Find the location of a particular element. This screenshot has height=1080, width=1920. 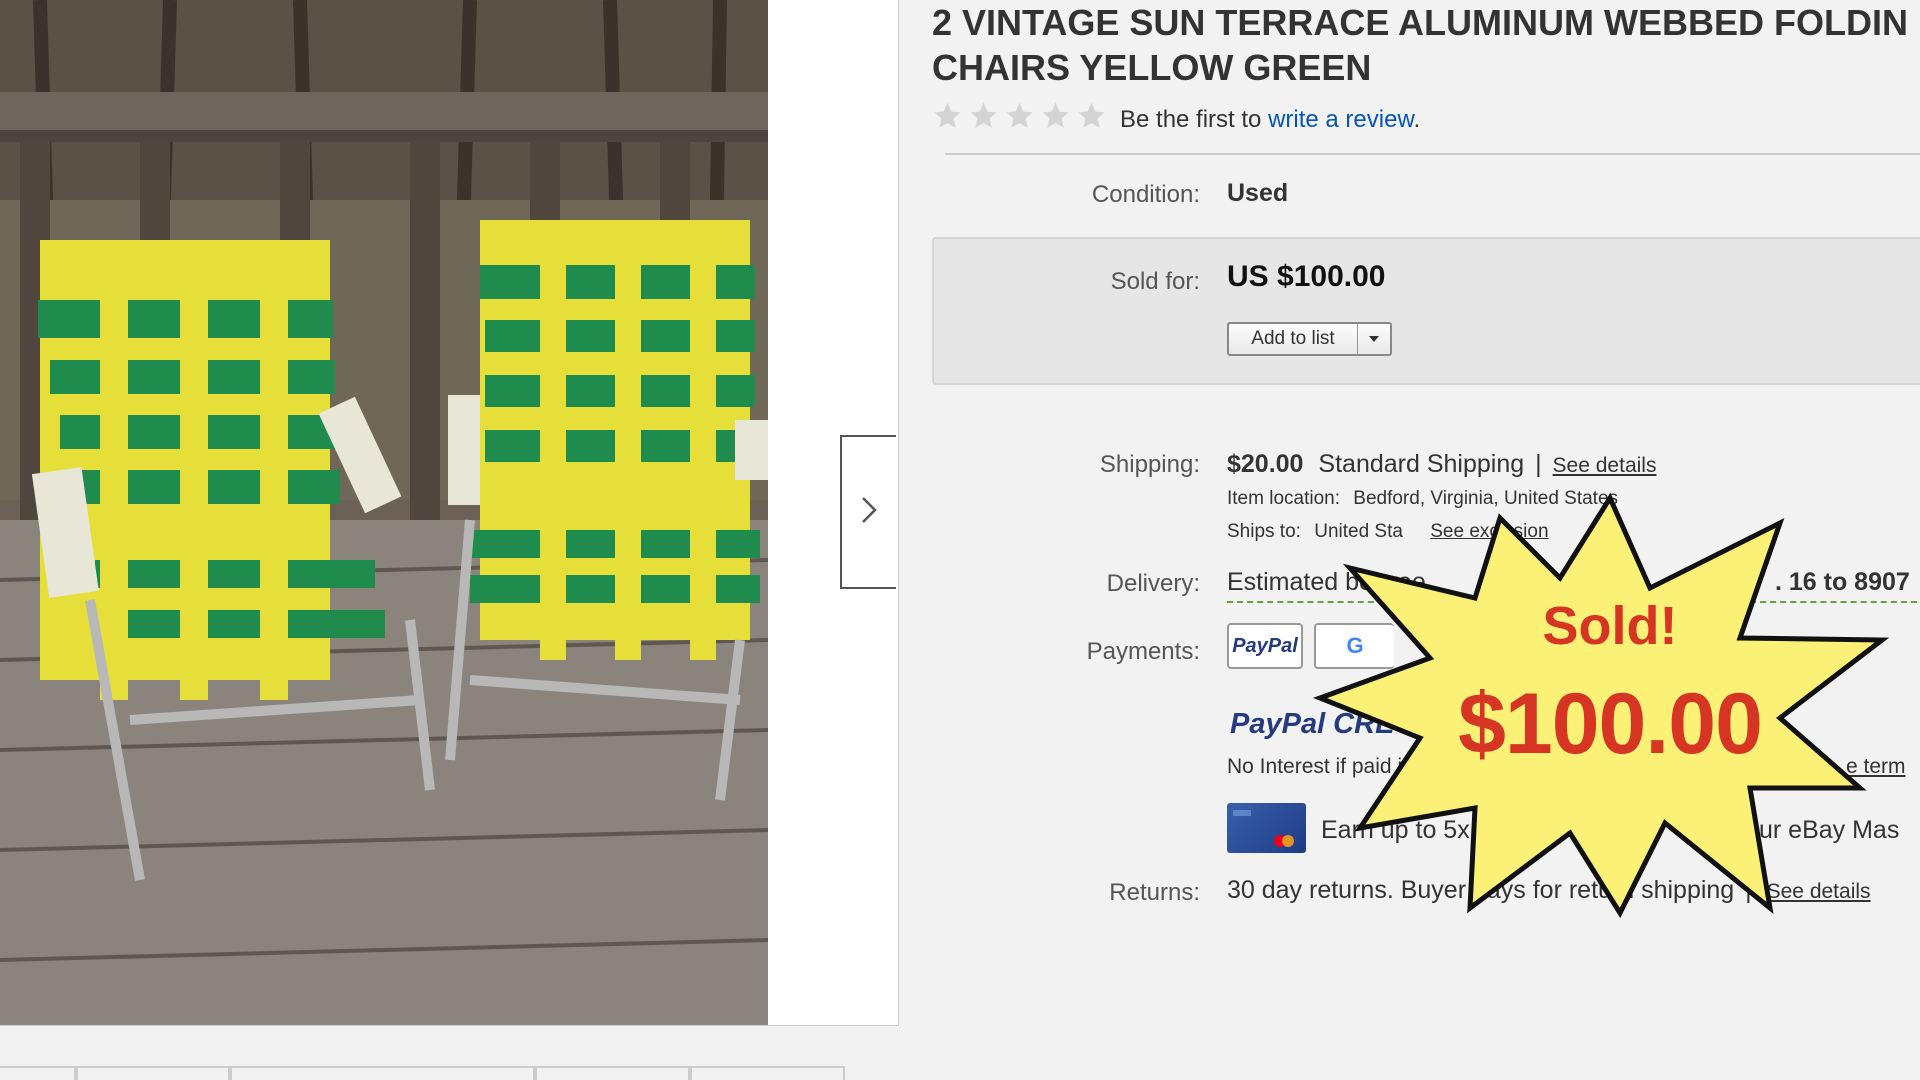

thumbnail-strip is located at coordinates (449, 1073).